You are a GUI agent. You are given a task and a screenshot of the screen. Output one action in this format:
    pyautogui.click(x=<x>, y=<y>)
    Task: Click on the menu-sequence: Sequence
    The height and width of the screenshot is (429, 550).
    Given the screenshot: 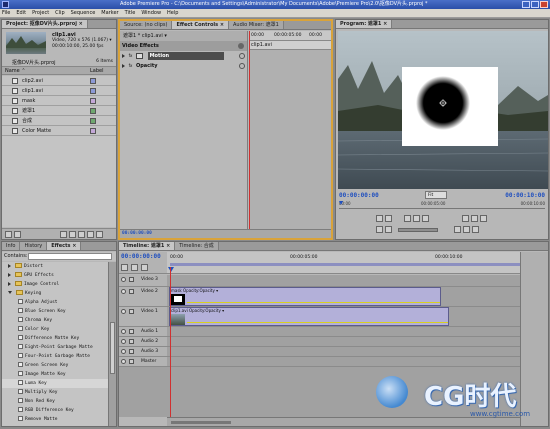 What is the action you would take?
    pyautogui.click(x=83, y=13)
    